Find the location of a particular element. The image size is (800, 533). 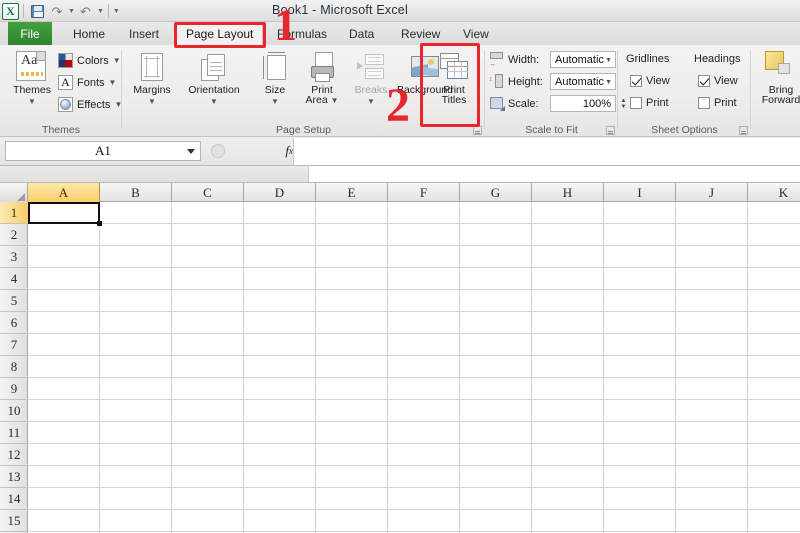

gridlines-view-checkbox: View is located at coordinates (650, 81).